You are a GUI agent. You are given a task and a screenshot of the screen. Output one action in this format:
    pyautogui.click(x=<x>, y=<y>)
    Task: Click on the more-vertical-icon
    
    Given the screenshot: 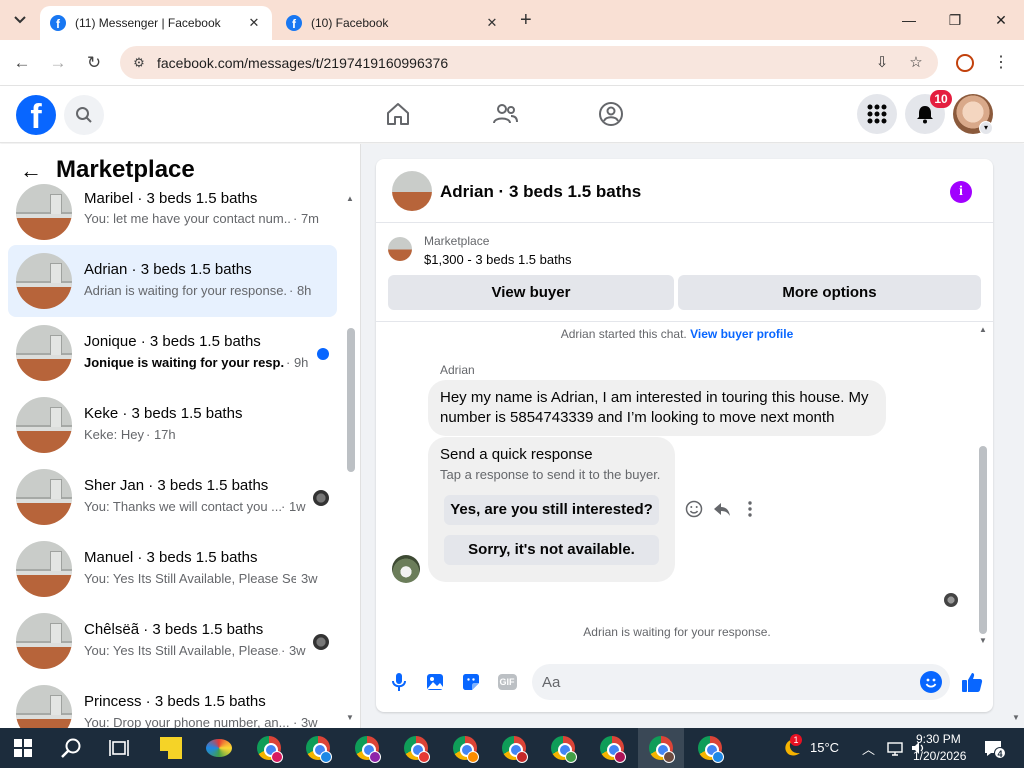 What is the action you would take?
    pyautogui.click(x=750, y=509)
    